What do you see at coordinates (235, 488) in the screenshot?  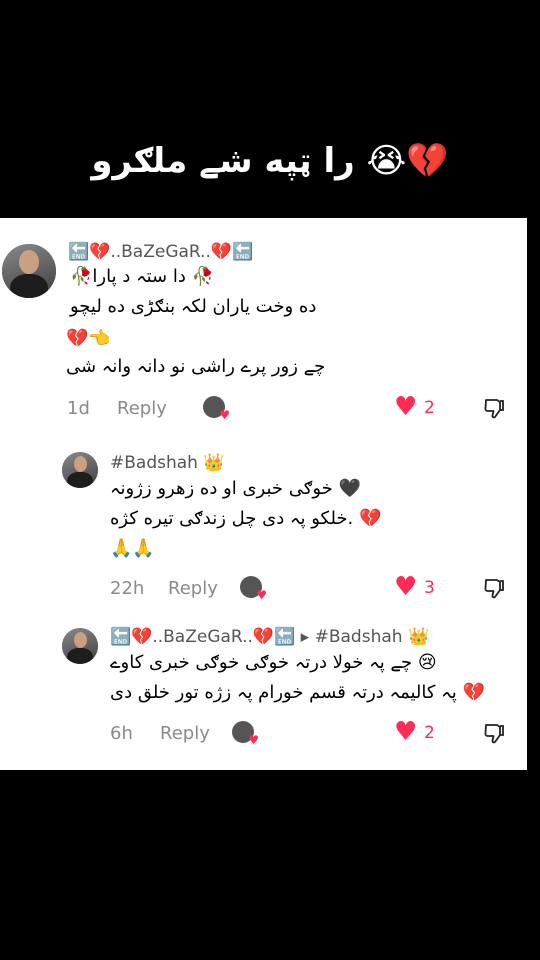 I see `comment-line: خوګی خبری او ده زهرو زژونہ 🖤` at bounding box center [235, 488].